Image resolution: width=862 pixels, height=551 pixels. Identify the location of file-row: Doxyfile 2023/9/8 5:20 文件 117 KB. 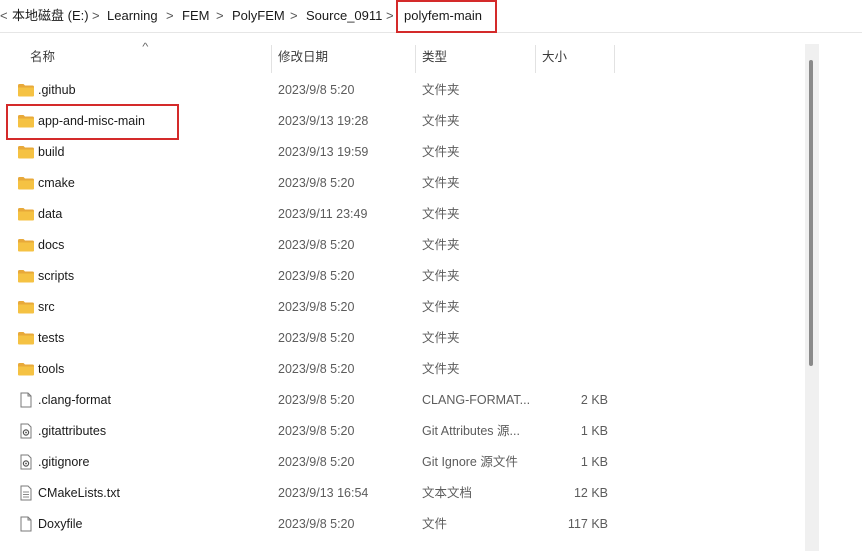
(402, 524).